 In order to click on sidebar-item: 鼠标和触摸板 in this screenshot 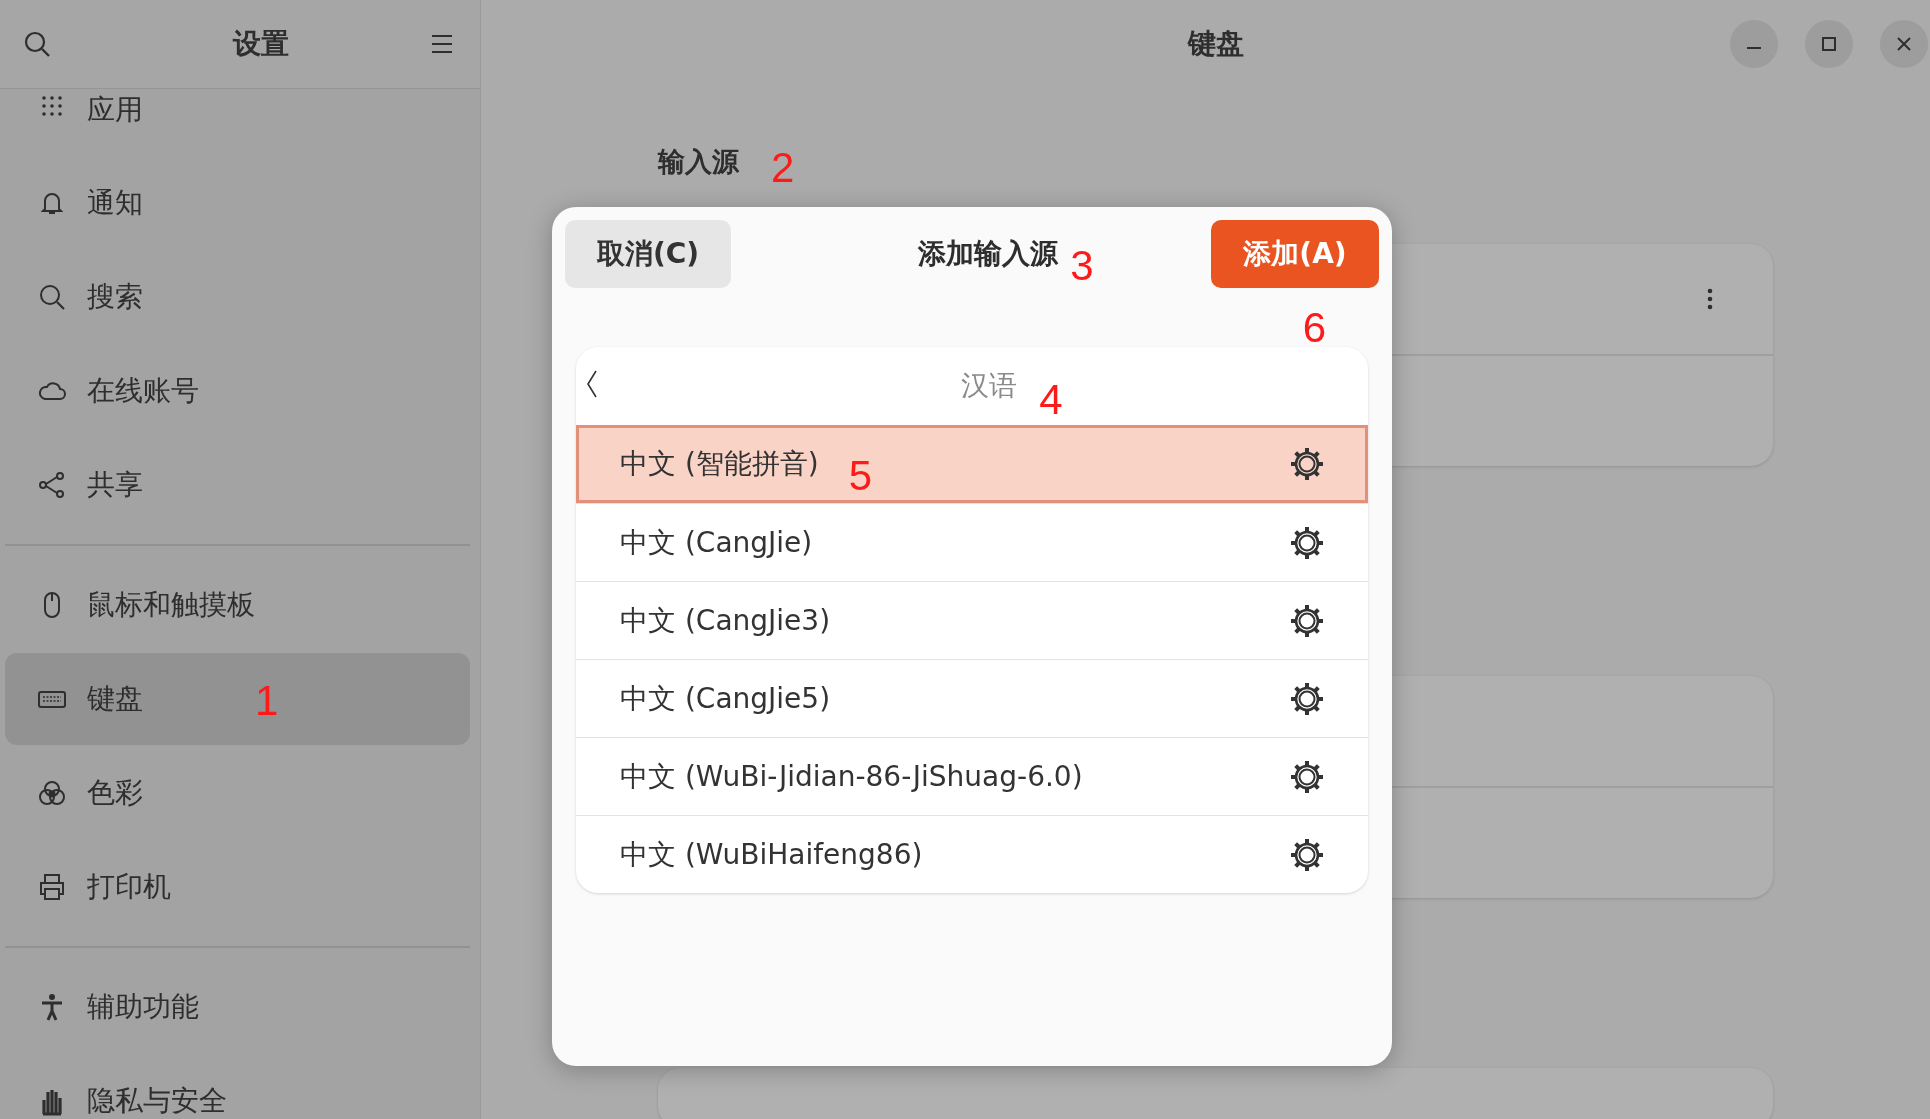, I will do `click(237, 605)`.